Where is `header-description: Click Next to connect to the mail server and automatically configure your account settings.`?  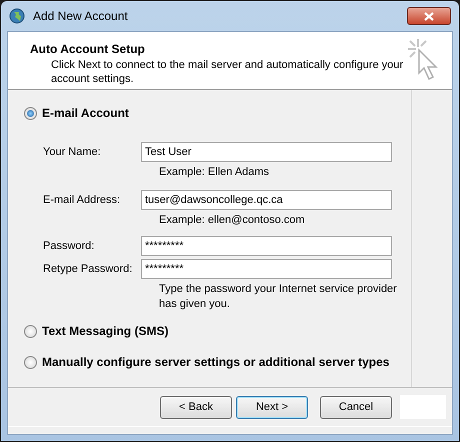 header-description: Click Next to connect to the mail server and automatically configure your account settings. is located at coordinates (227, 72).